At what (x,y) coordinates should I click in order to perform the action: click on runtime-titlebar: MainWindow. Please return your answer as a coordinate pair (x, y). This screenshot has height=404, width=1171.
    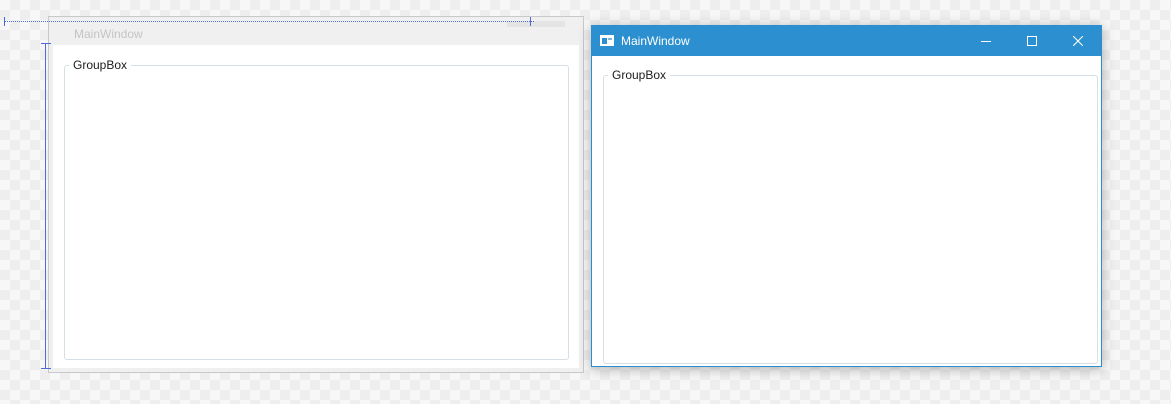
    Looking at the image, I should click on (846, 41).